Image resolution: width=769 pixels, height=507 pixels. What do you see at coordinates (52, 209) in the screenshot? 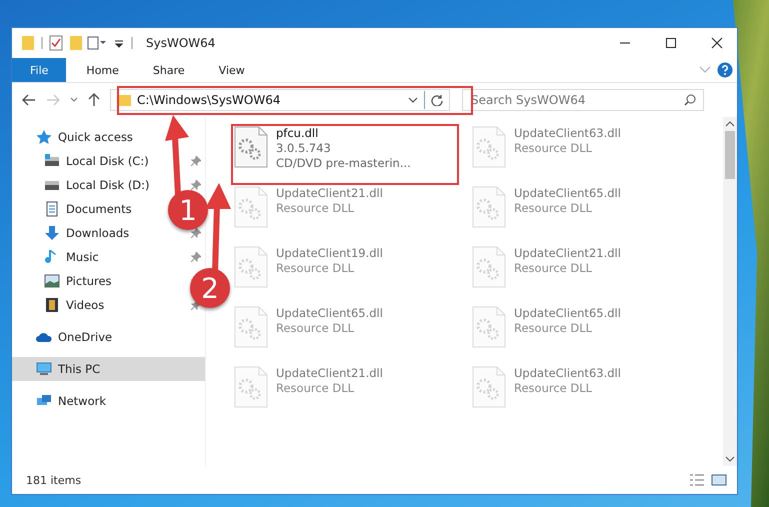
I see `document-icon` at bounding box center [52, 209].